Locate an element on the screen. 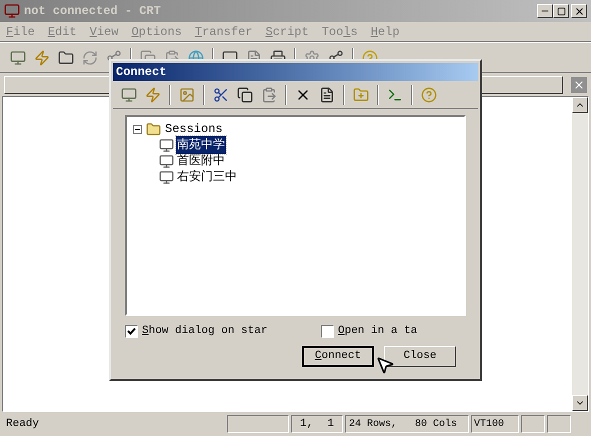 The image size is (591, 436). close-button is located at coordinates (579, 11).